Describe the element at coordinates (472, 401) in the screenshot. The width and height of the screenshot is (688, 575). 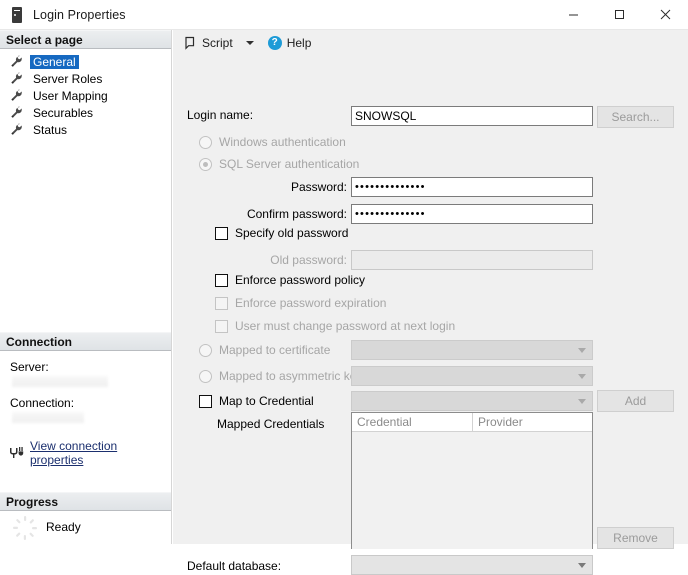
I see `map-credential-combo` at that location.